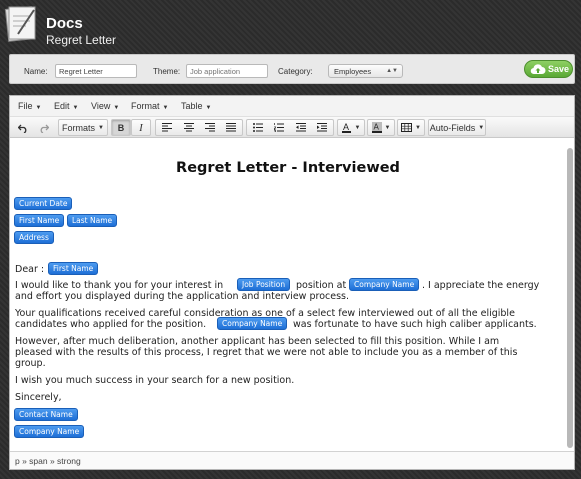  I want to click on document-title: Regret Letter, so click(81, 40).